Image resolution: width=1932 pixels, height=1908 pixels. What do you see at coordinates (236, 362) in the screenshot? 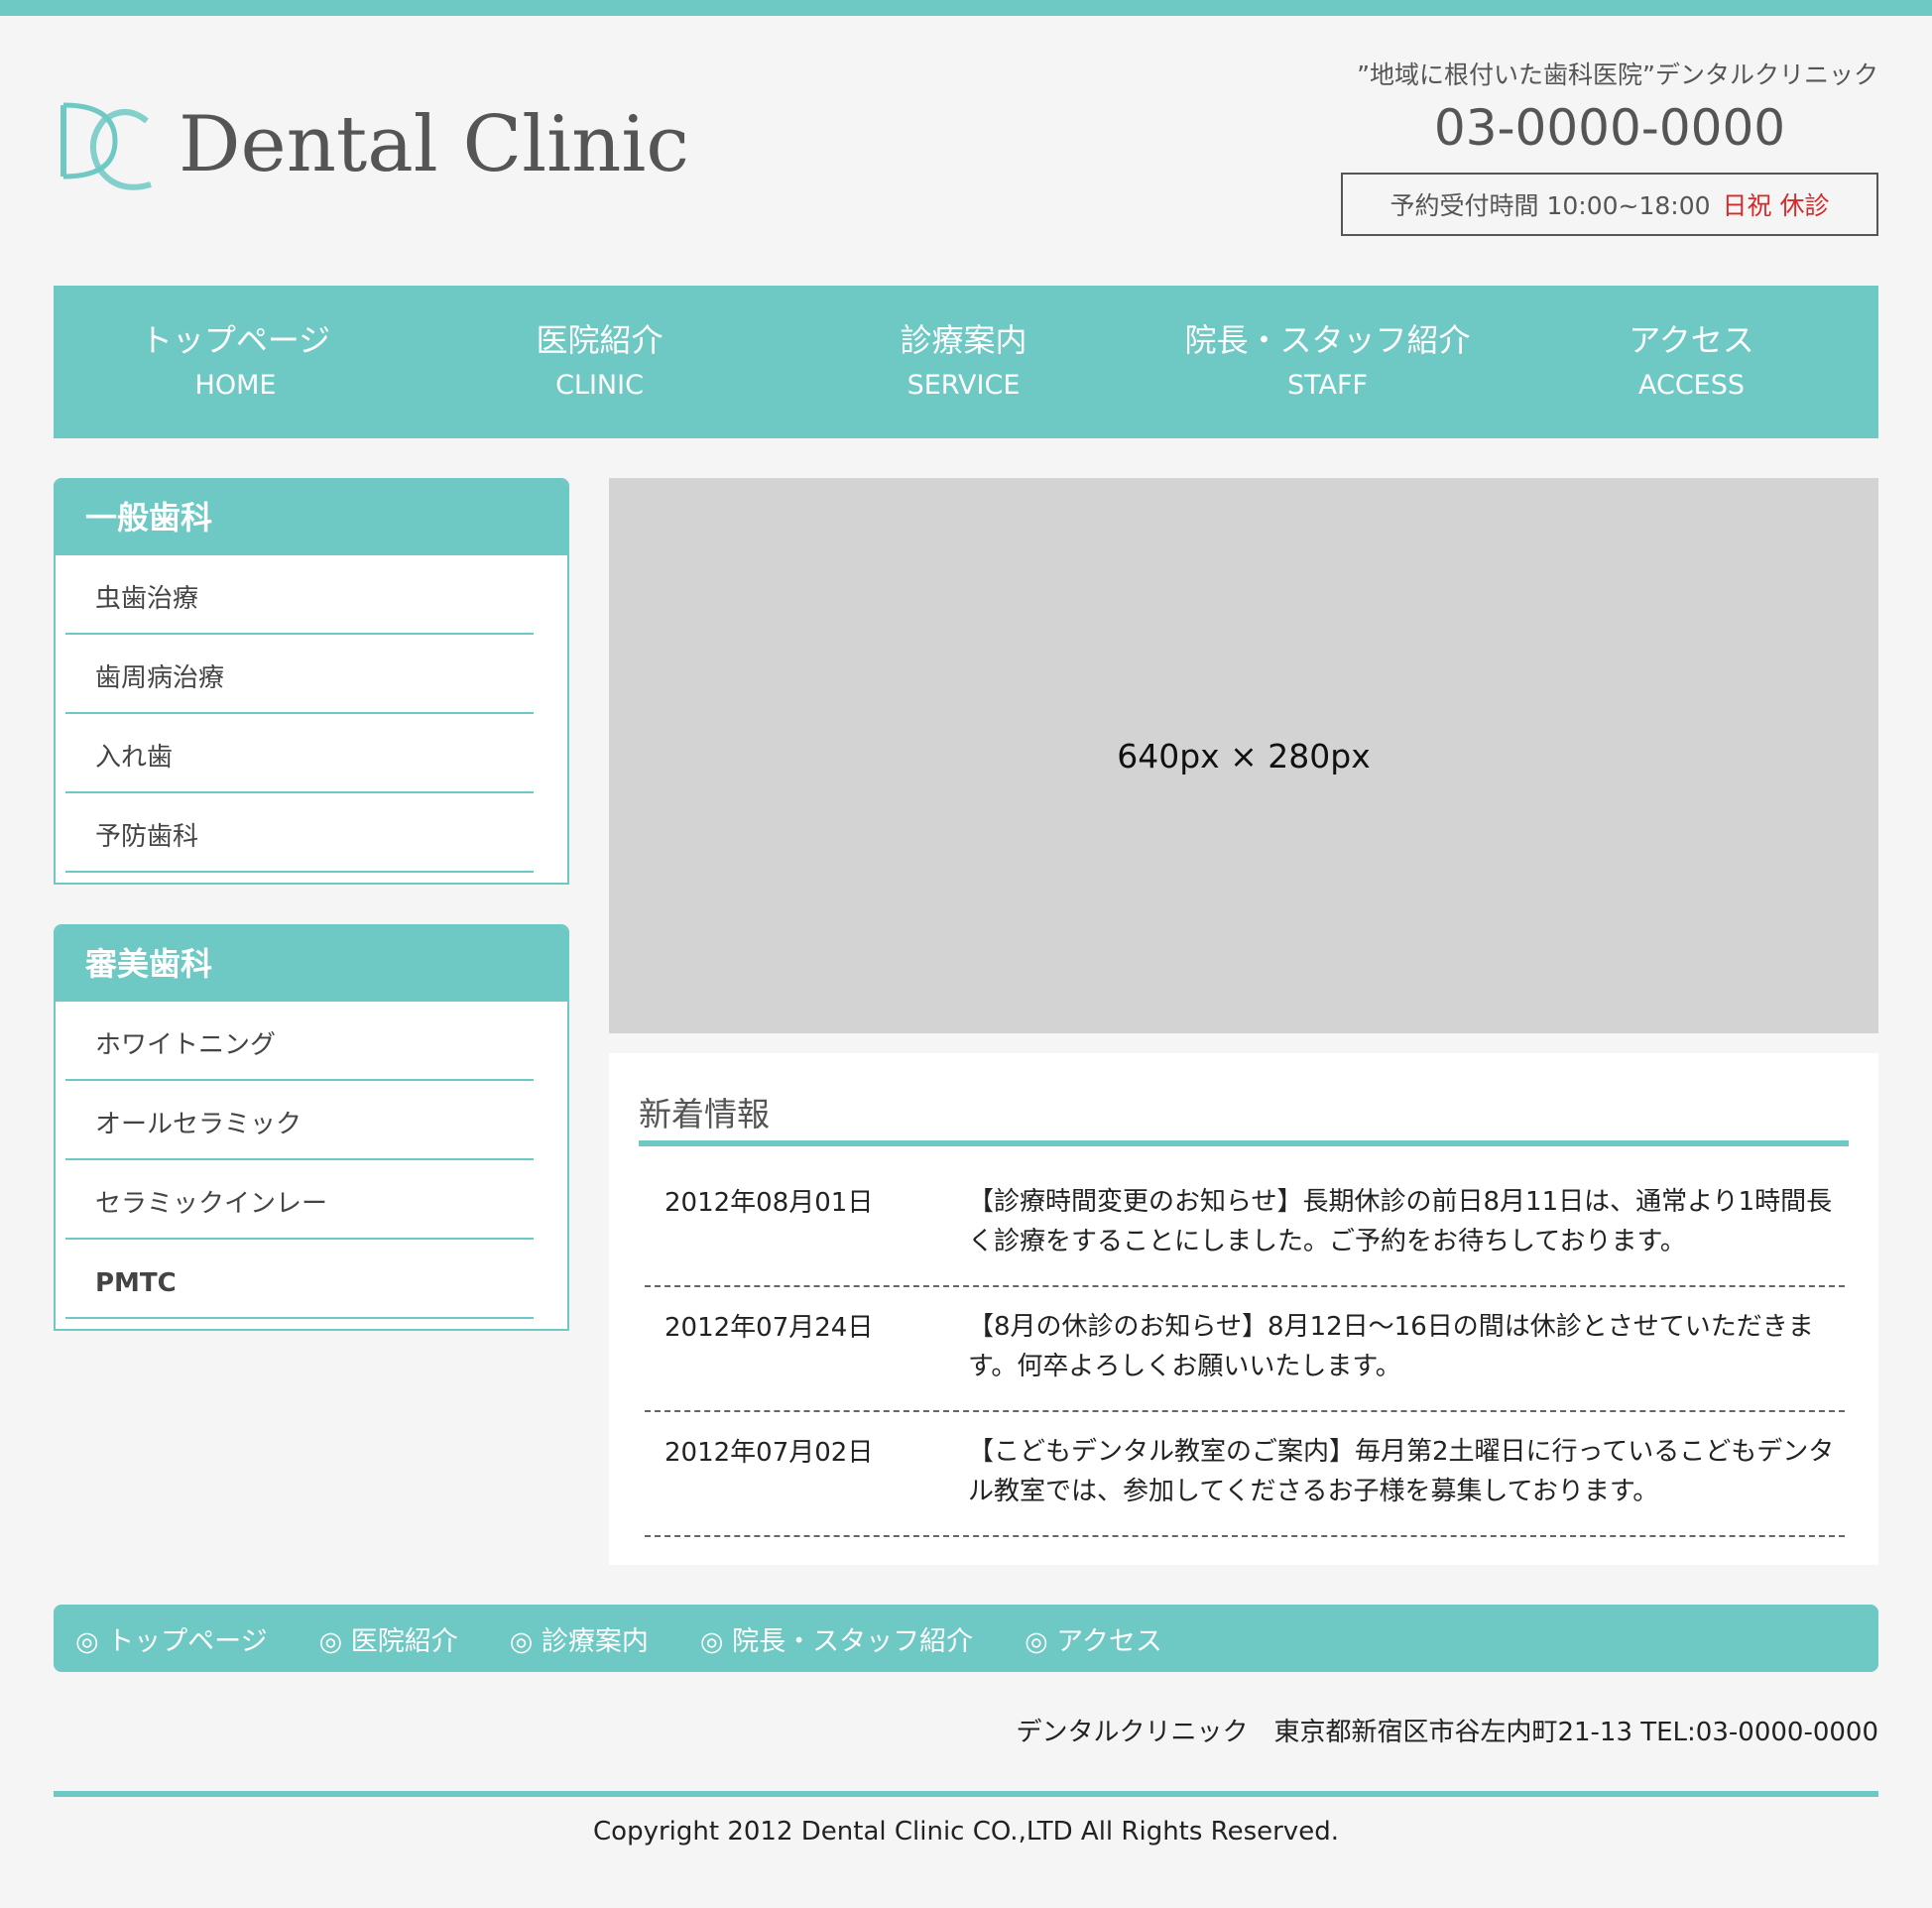
I see `nav-item-home: トップページ HOME` at bounding box center [236, 362].